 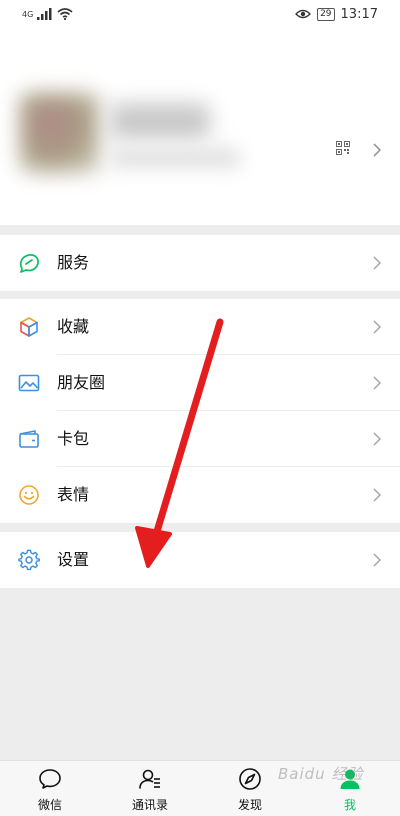 What do you see at coordinates (29, 439) in the screenshot?
I see `card-wallet-icon` at bounding box center [29, 439].